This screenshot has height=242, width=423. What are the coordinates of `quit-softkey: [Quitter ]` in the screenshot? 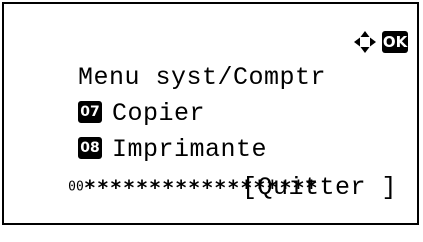 It's located at (319, 188).